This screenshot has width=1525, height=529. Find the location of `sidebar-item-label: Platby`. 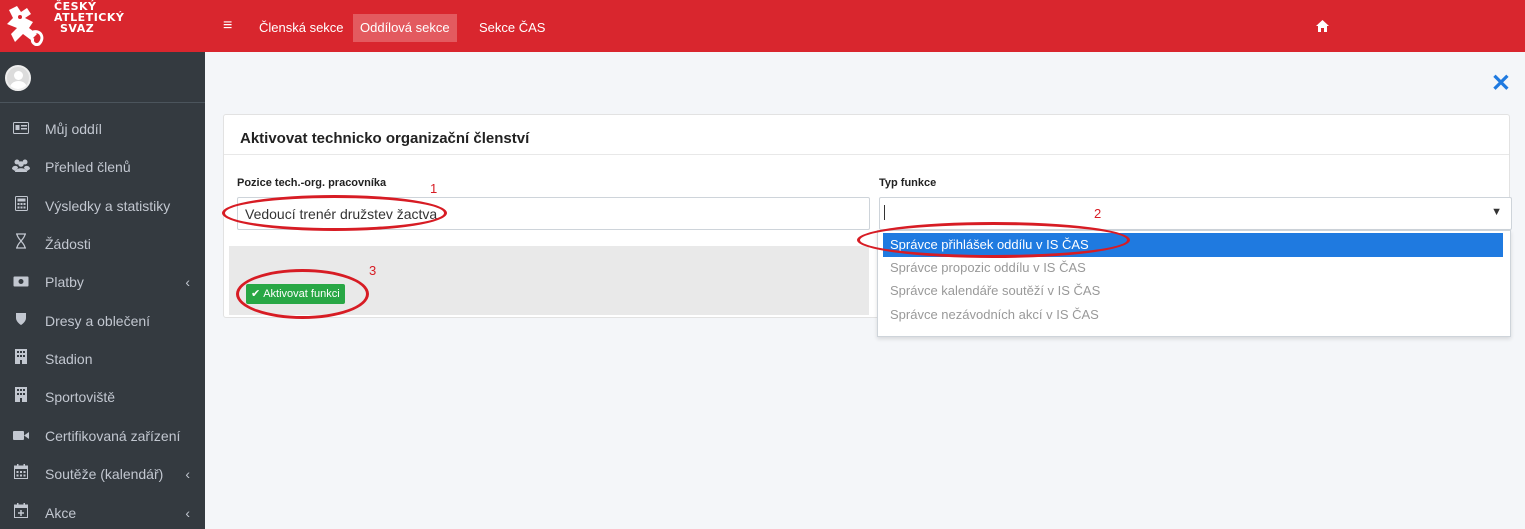

sidebar-item-label: Platby is located at coordinates (64, 282).